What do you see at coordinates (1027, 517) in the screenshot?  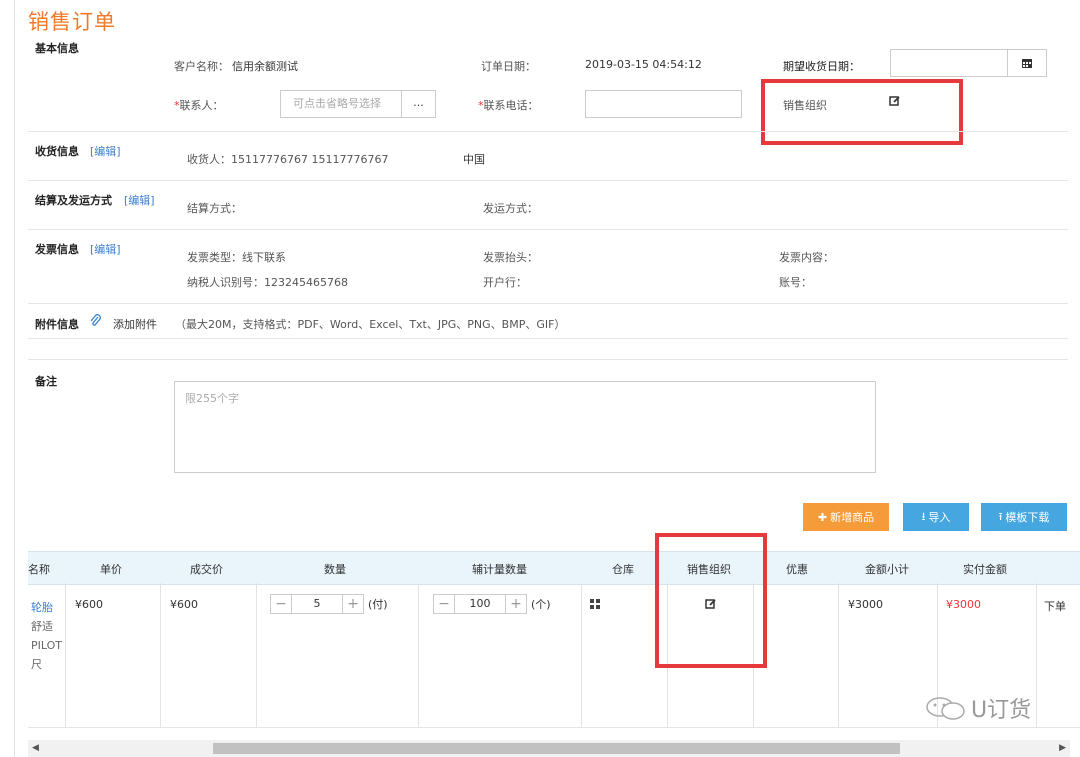 I see `template-download-label: 模板下载` at bounding box center [1027, 517].